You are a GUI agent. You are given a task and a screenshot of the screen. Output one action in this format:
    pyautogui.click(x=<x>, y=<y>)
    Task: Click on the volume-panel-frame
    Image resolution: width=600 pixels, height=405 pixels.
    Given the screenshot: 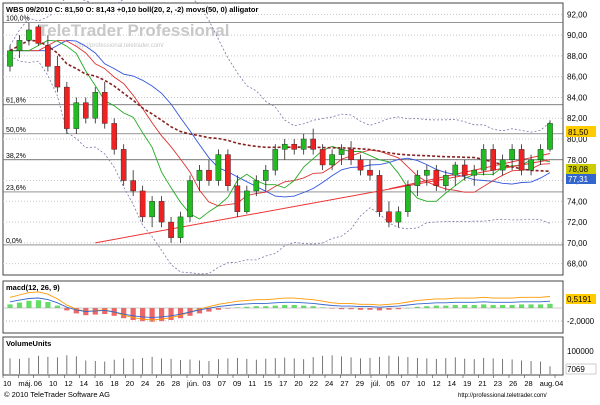 What is the action you would take?
    pyautogui.click(x=283, y=356)
    